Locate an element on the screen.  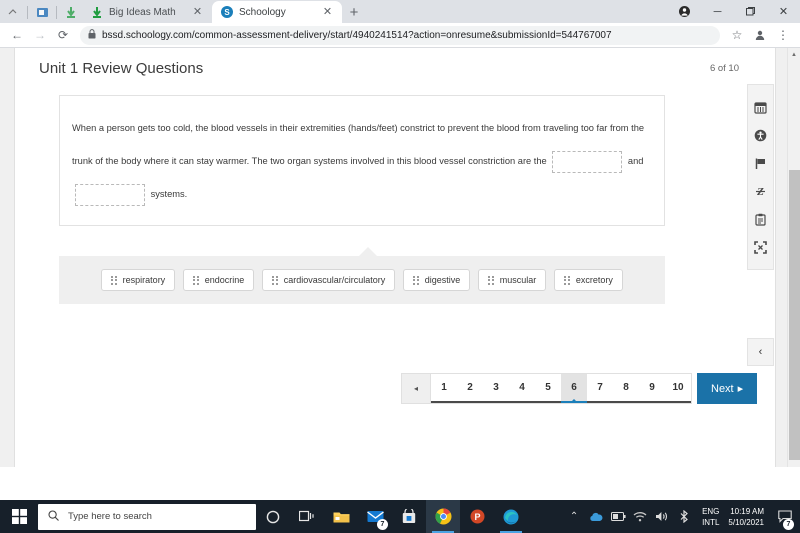
schoology-s-icon: S is located at coordinates (227, 12).